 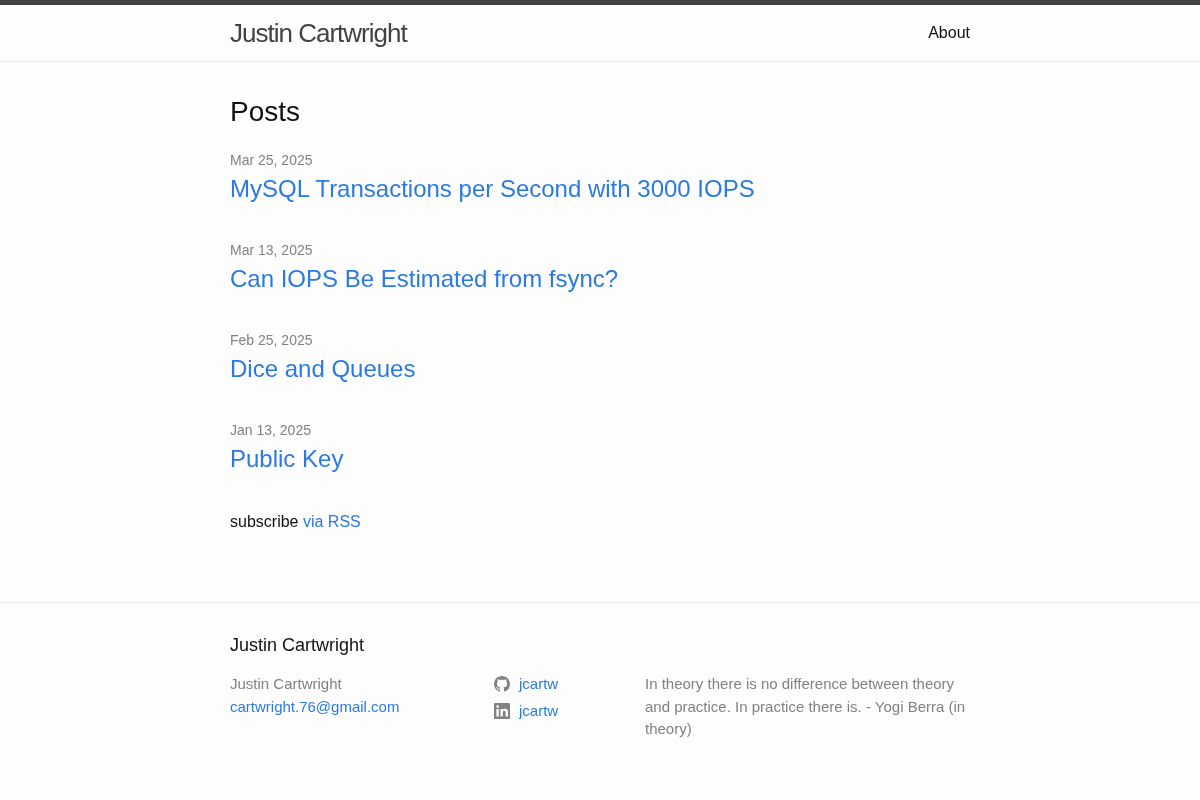 I want to click on post-date: Jan 13, 2025, so click(x=270, y=430).